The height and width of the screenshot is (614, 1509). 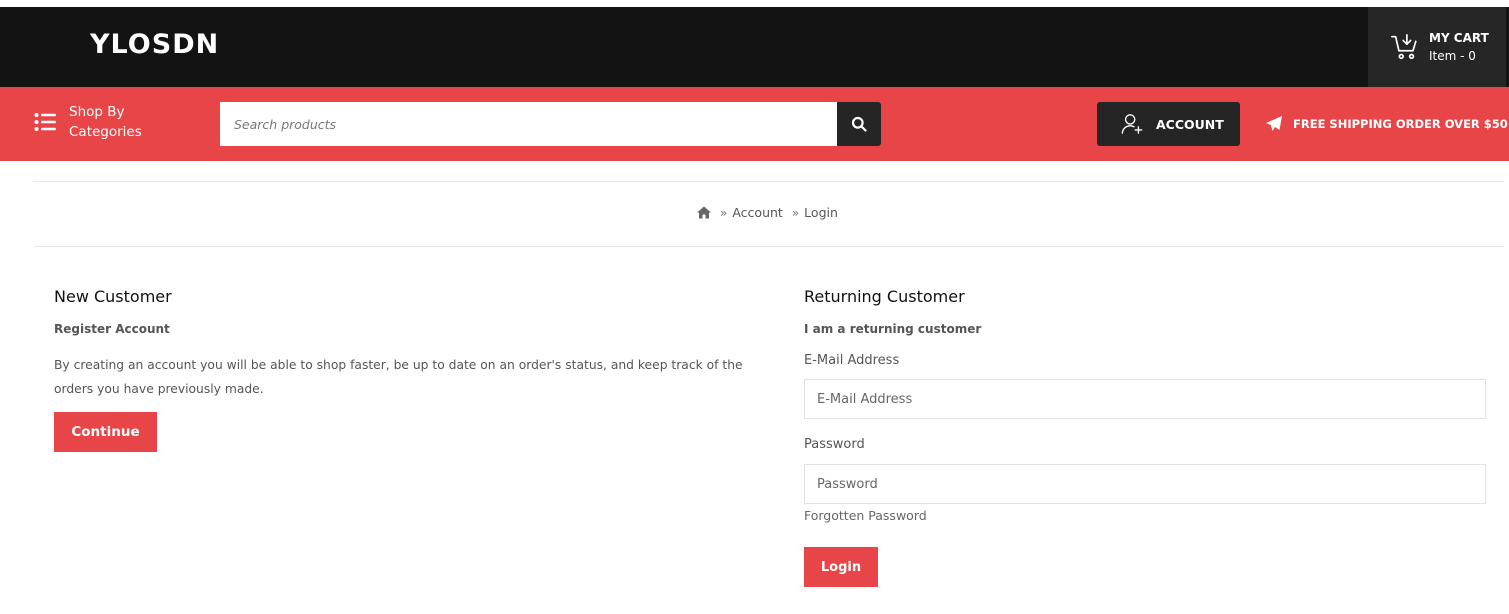 I want to click on shipping-notice: FREE SHIPPING ORDER OVER $50, so click(x=1386, y=124).